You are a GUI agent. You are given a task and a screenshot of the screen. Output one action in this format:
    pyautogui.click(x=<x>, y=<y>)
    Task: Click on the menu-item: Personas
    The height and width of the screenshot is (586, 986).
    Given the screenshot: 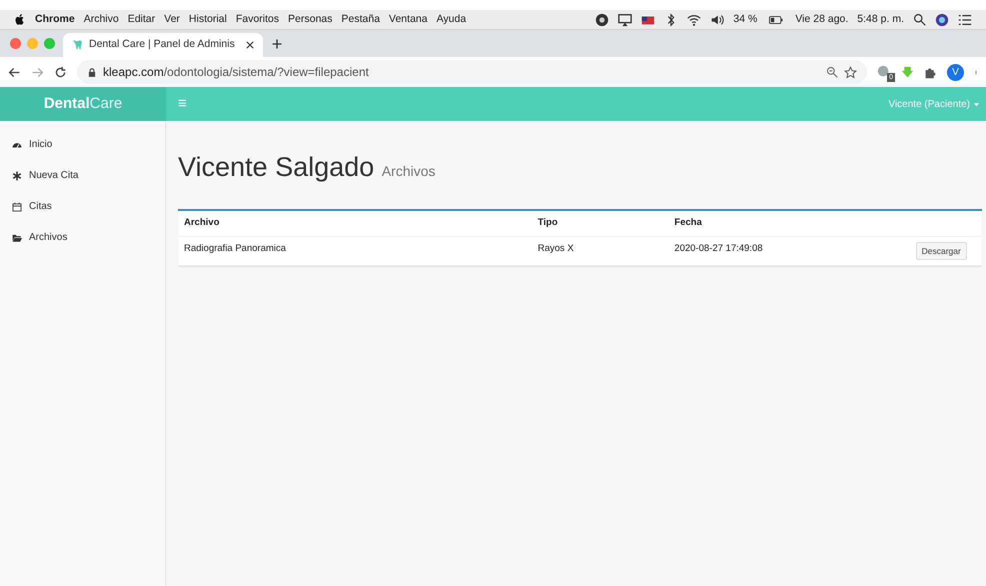 What is the action you would take?
    pyautogui.click(x=310, y=20)
    